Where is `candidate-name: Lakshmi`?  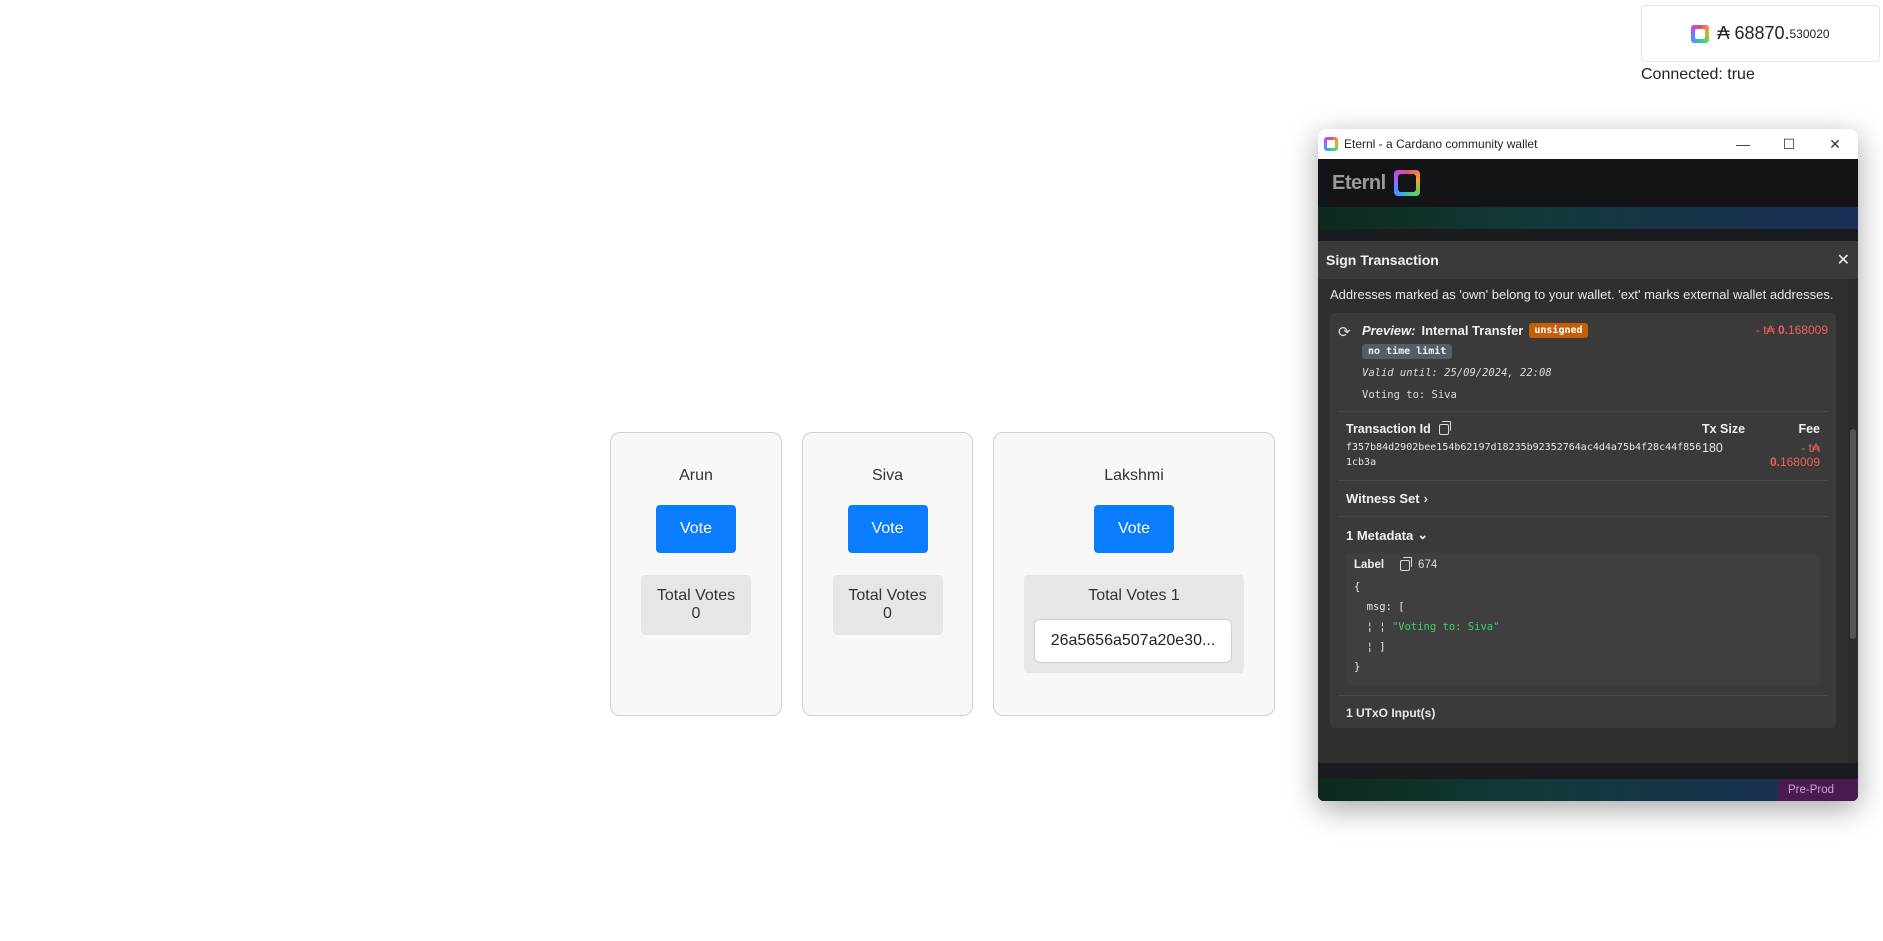
candidate-name: Lakshmi is located at coordinates (1134, 475).